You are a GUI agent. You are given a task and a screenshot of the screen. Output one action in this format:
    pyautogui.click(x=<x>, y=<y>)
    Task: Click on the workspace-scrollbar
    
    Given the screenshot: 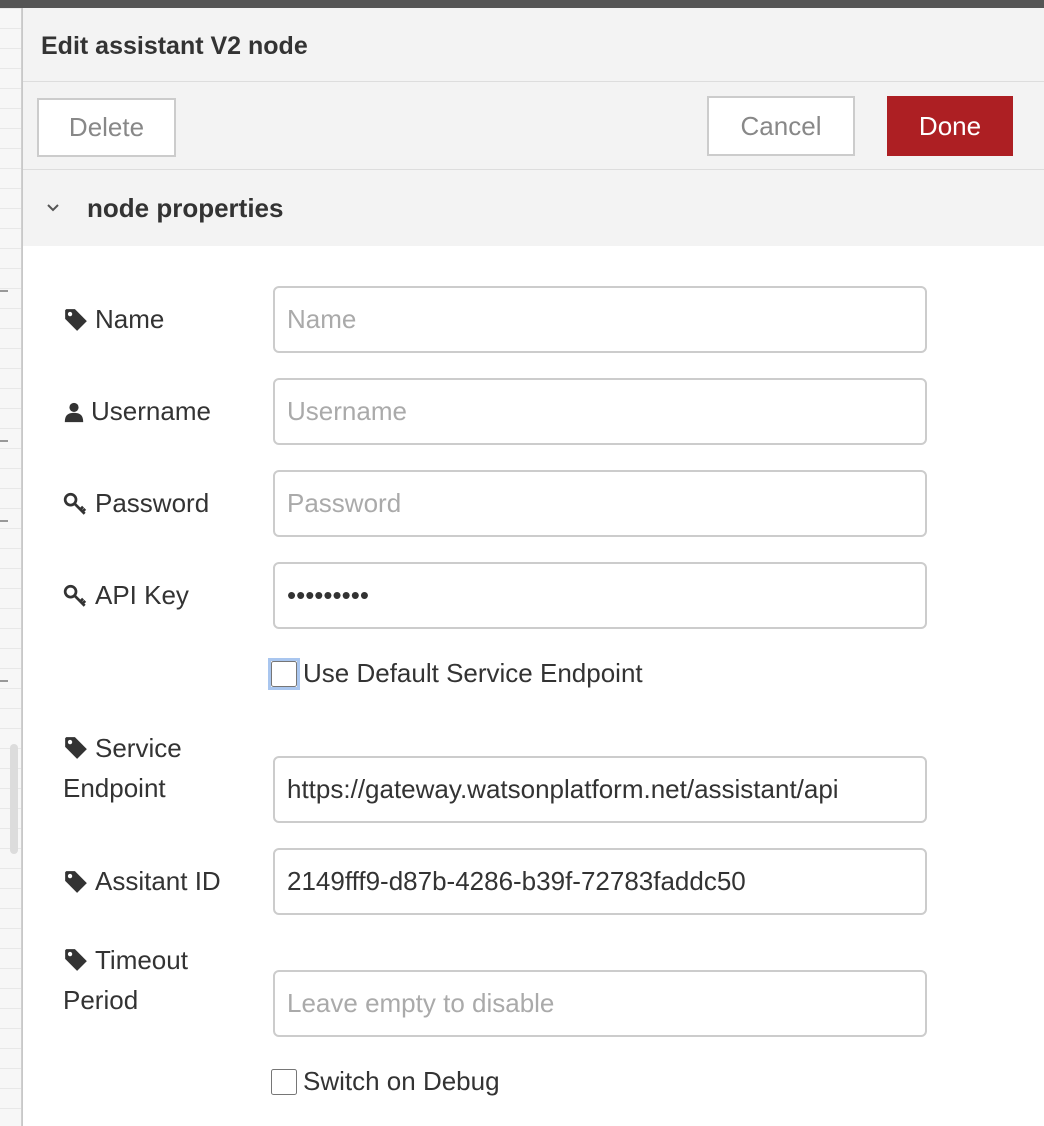 What is the action you would take?
    pyautogui.click(x=14, y=799)
    